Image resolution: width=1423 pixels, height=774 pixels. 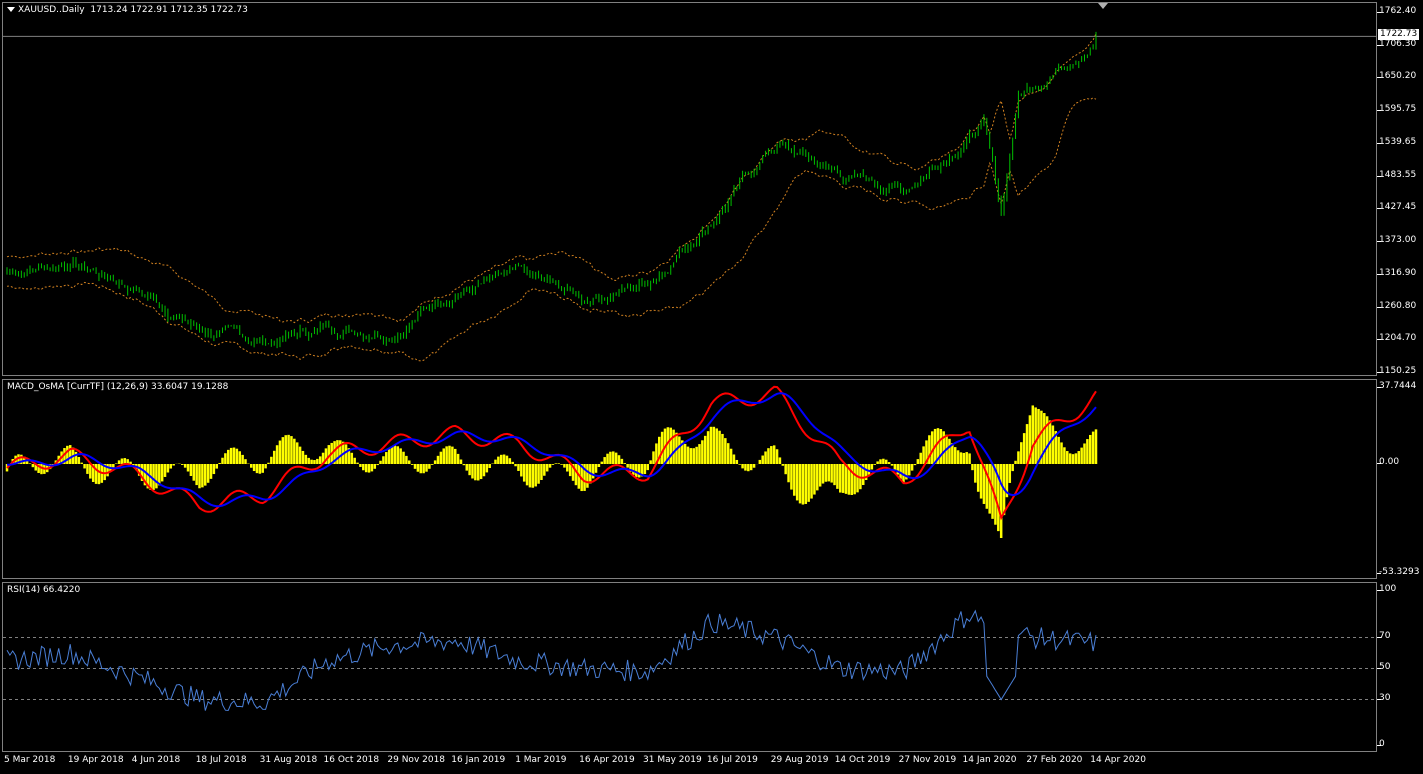 What do you see at coordinates (1118, 760) in the screenshot?
I see `time-tick-label: 14 Apr 2020` at bounding box center [1118, 760].